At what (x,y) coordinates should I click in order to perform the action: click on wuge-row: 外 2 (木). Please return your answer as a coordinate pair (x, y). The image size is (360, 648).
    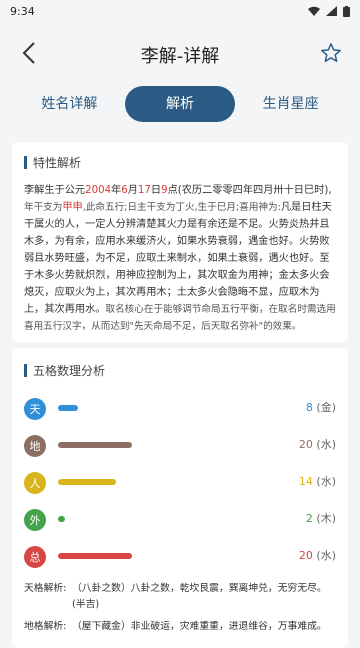
    Looking at the image, I should click on (180, 519).